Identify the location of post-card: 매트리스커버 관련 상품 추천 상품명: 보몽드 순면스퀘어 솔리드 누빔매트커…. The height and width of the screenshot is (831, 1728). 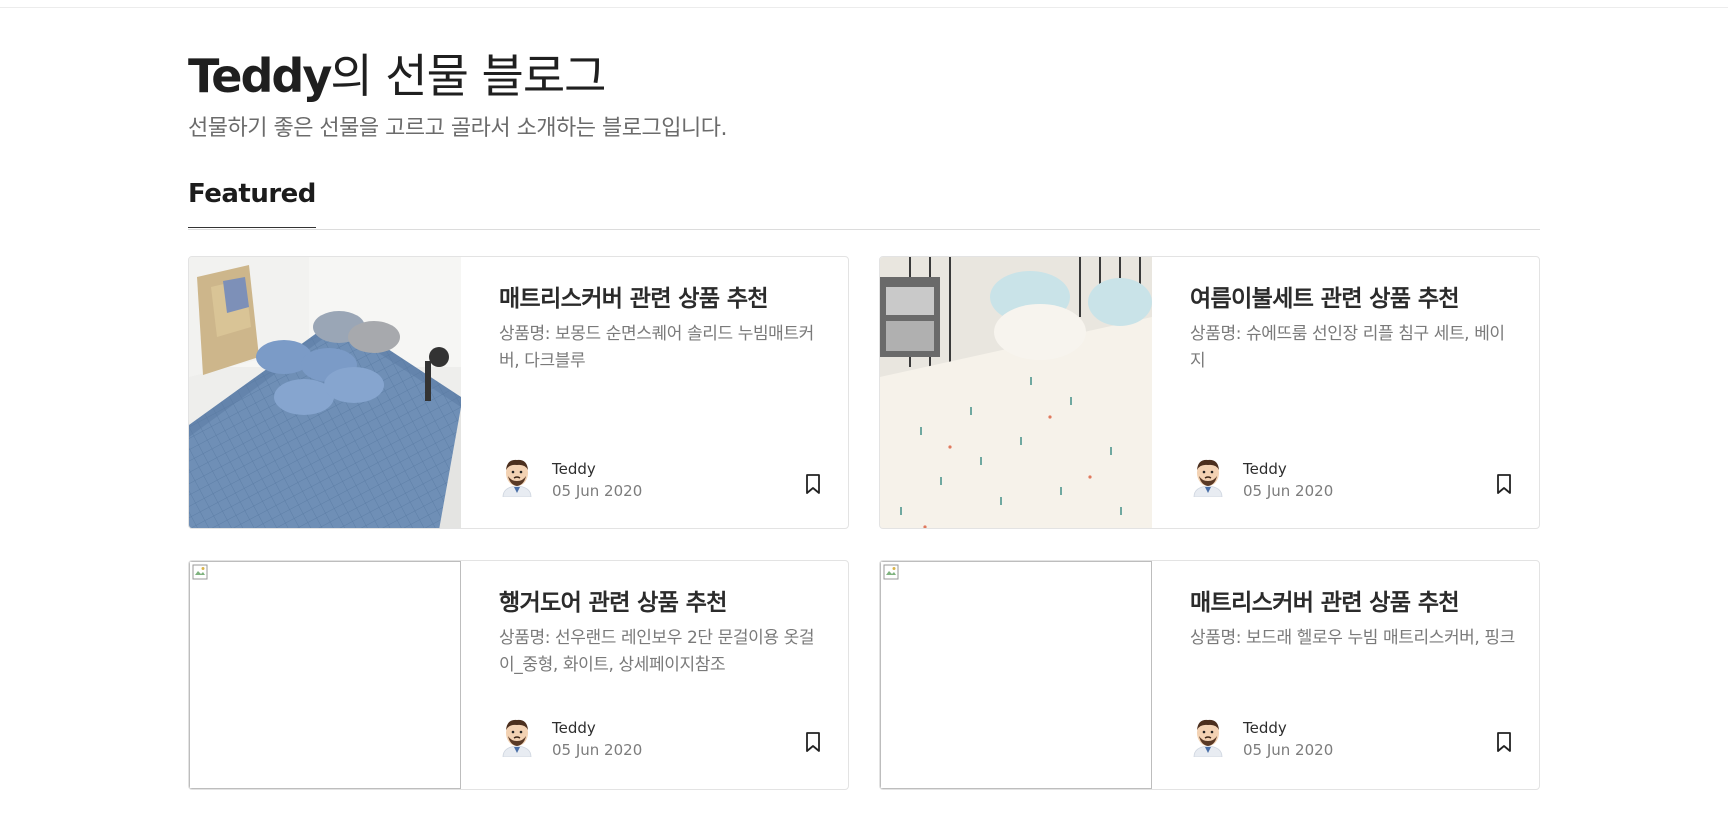
(518, 392).